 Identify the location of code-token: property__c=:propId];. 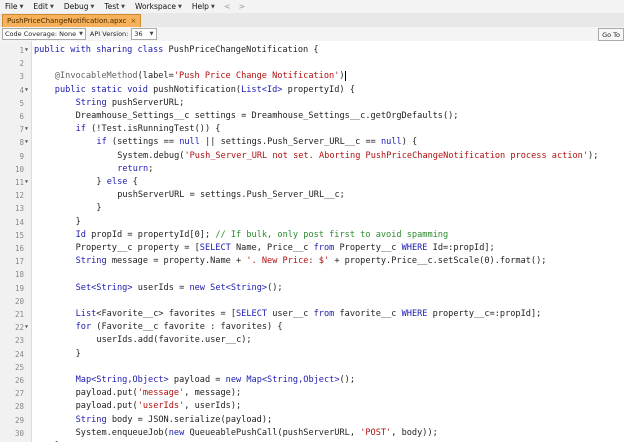
(484, 314).